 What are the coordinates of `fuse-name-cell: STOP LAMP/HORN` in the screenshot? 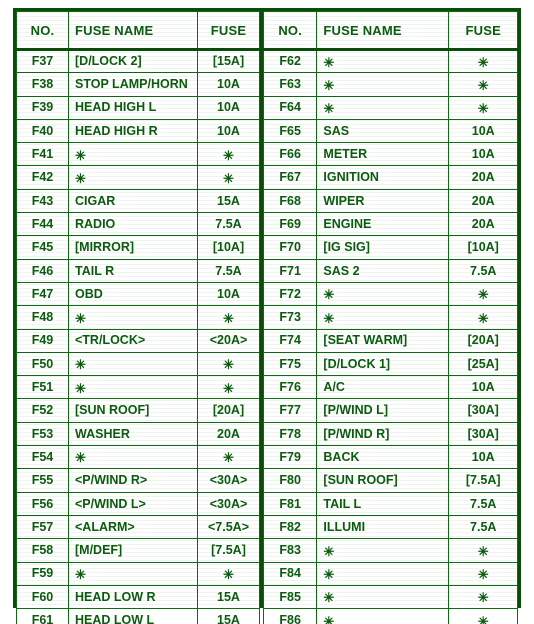 It's located at (133, 84).